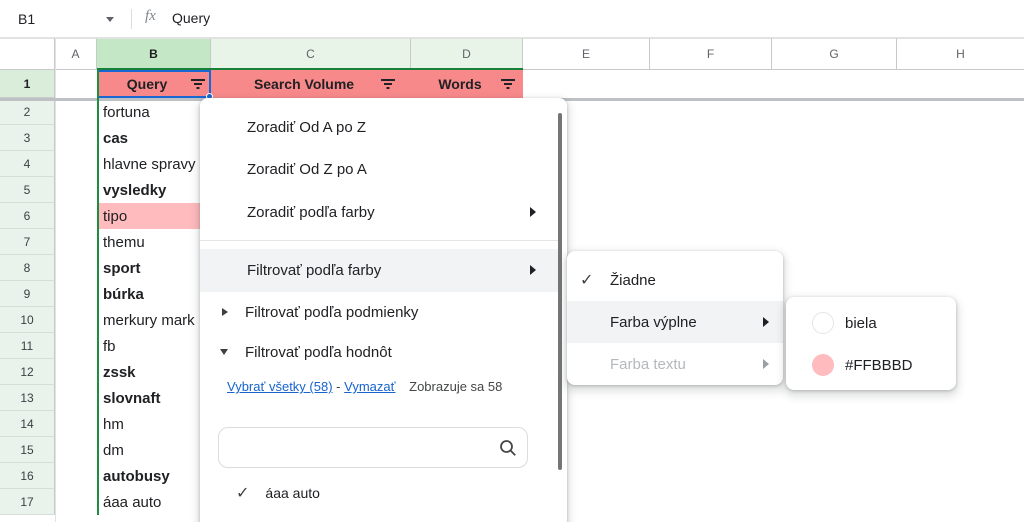  Describe the element at coordinates (27, 112) in the screenshot. I see `row-header-2: 2` at that location.